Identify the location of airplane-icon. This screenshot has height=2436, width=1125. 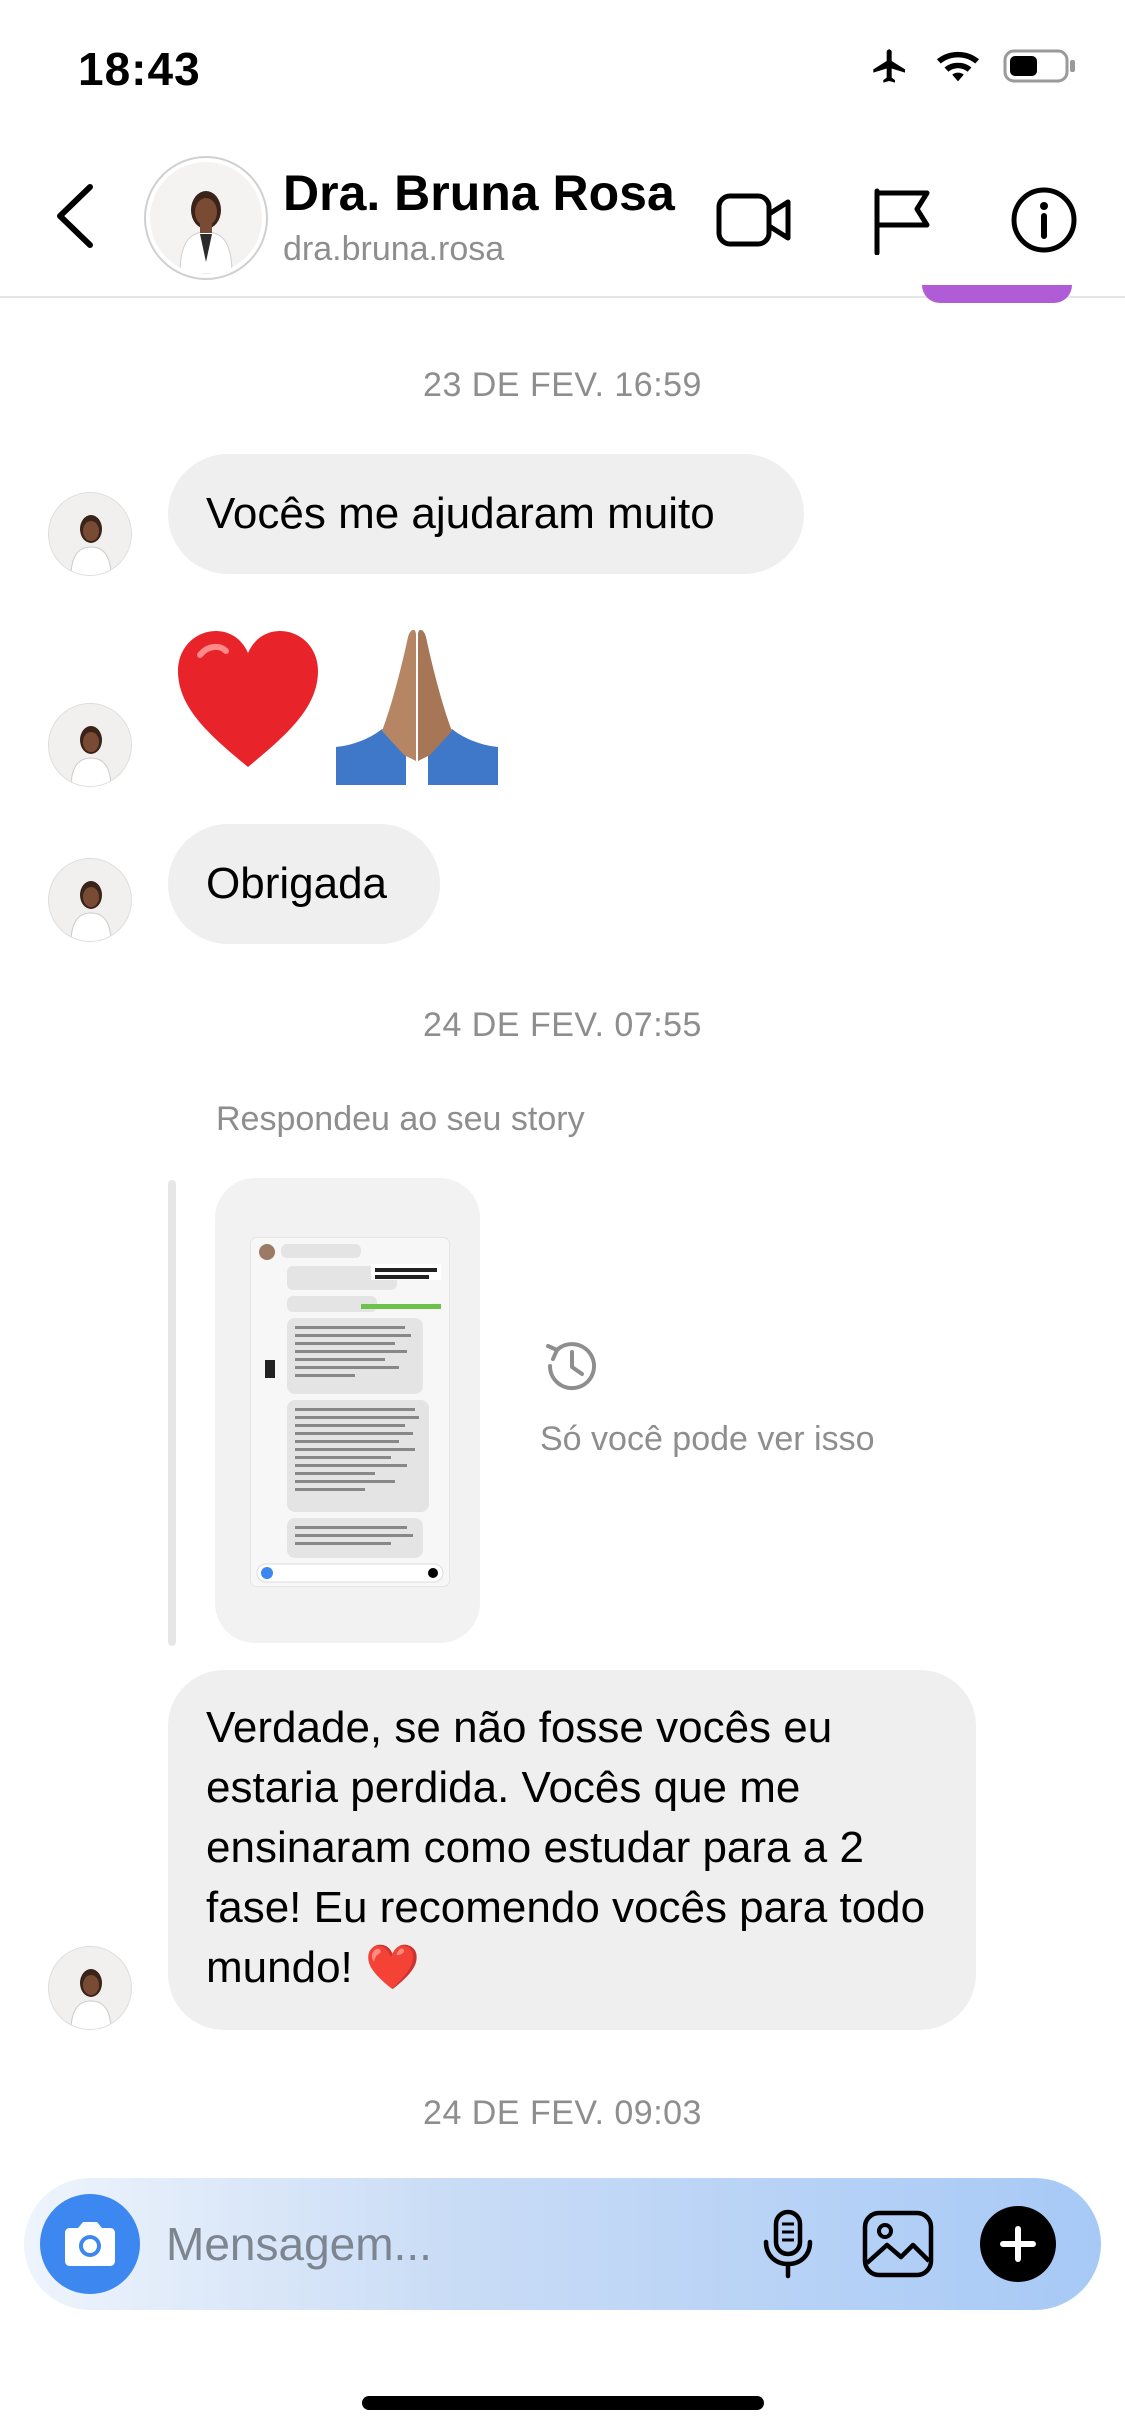
(889, 66).